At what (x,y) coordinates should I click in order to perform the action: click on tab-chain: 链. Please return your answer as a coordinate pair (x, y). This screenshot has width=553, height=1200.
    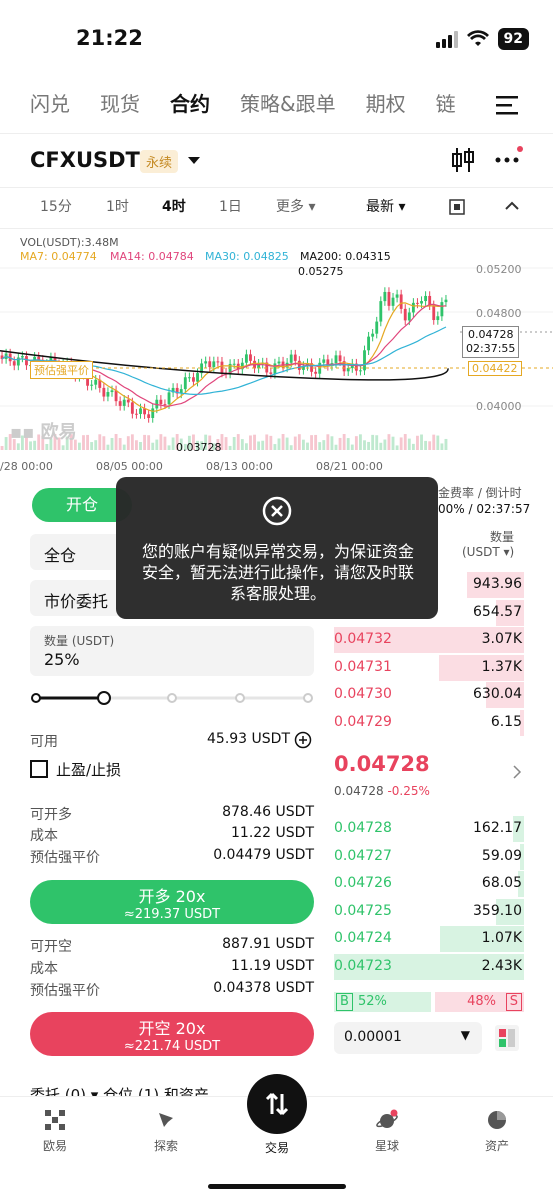
    Looking at the image, I should click on (431, 106).